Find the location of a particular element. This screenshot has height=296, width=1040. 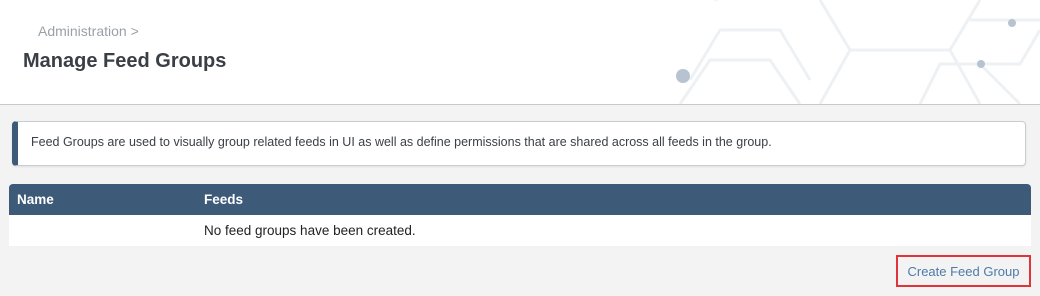

table-header: Name Feeds is located at coordinates (520, 199).